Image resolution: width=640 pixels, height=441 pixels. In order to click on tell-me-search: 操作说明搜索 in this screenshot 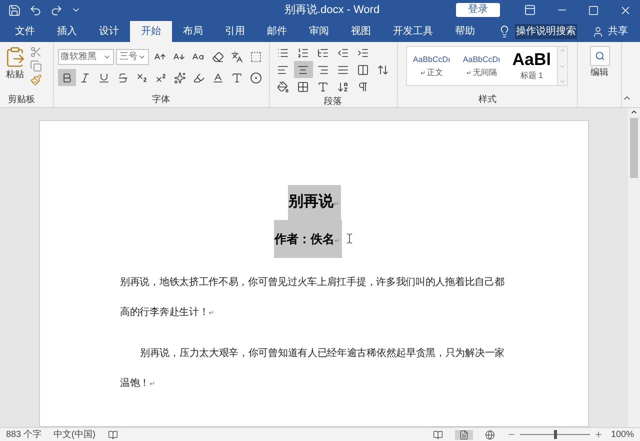, I will do `click(546, 31)`.